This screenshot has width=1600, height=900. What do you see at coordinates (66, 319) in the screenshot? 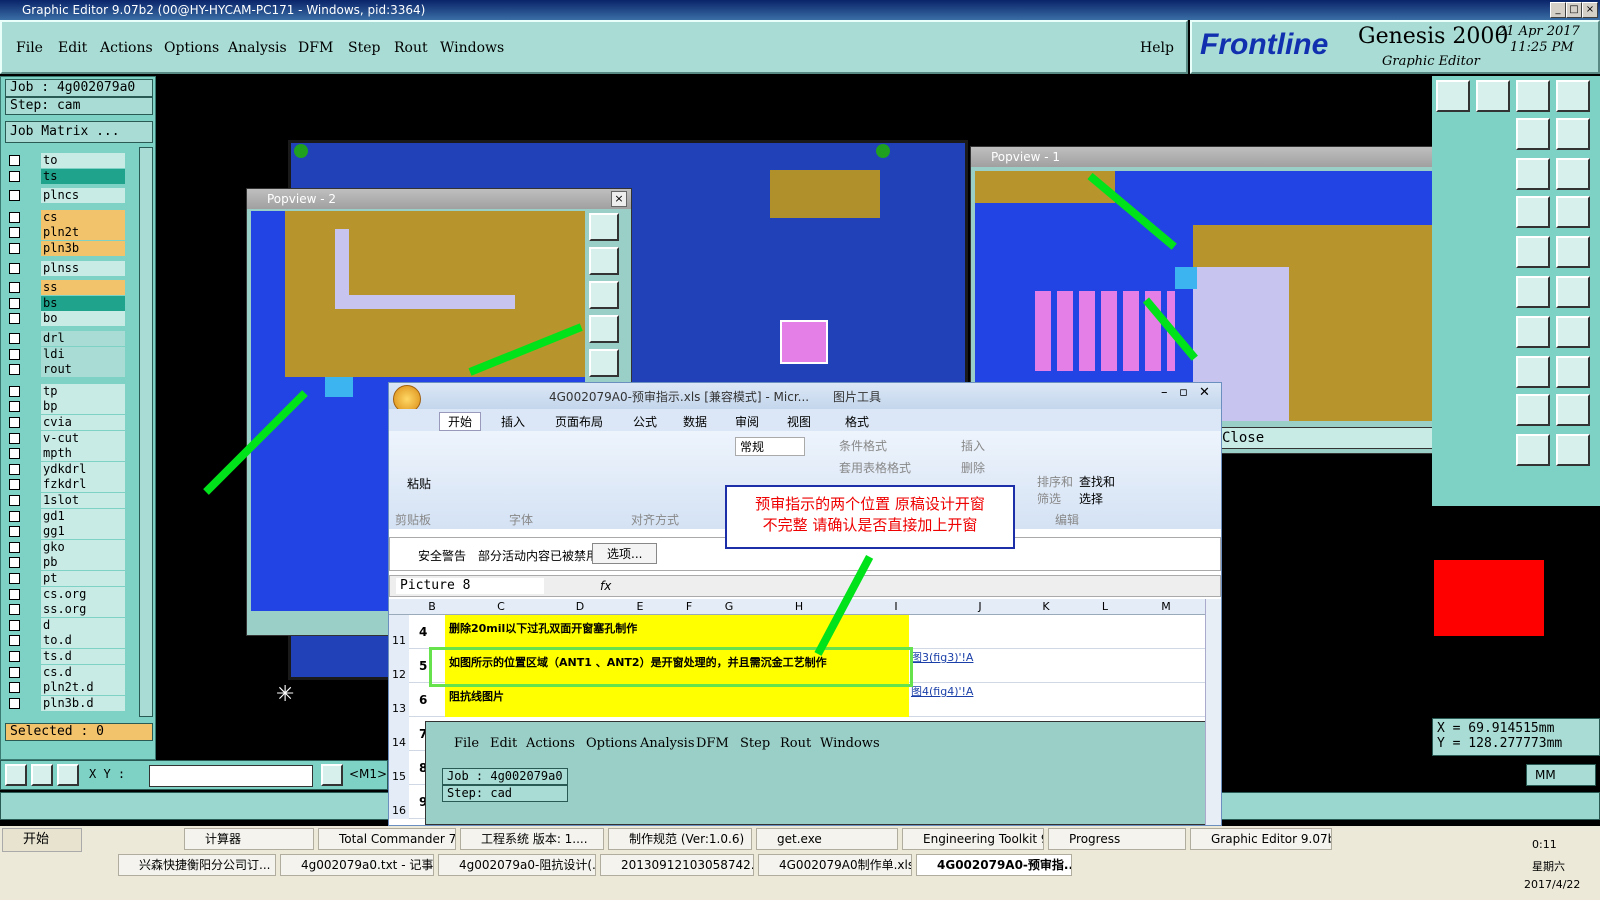
I see `layer-row: bo` at bounding box center [66, 319].